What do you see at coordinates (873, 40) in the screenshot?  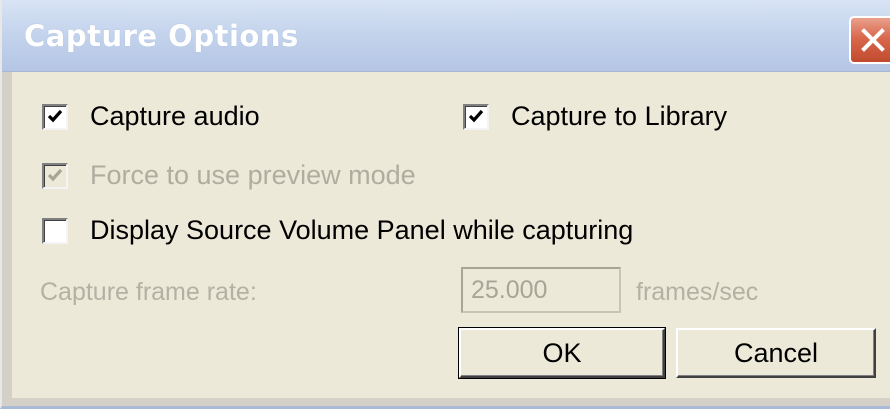 I see `close-icon` at bounding box center [873, 40].